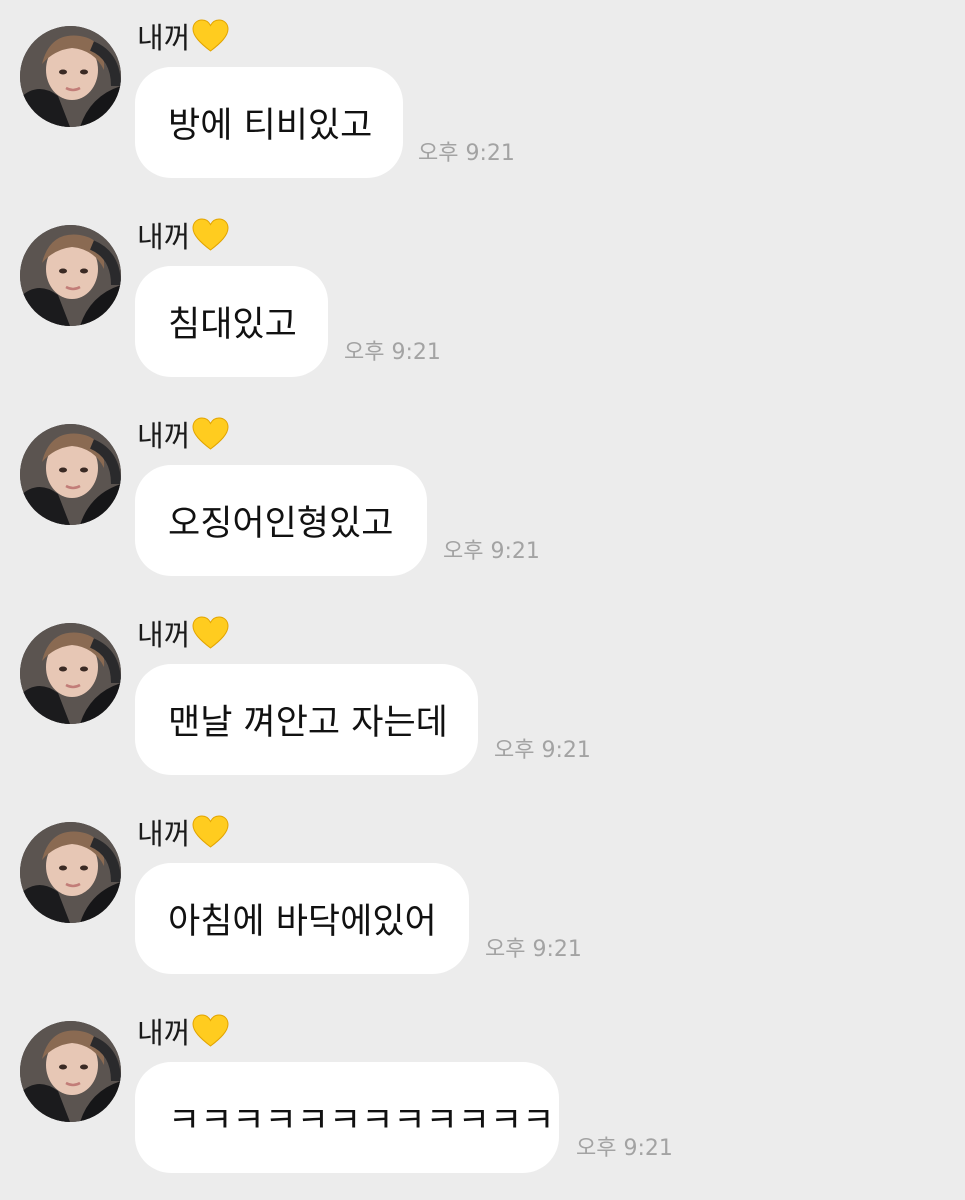 Image resolution: width=965 pixels, height=1200 pixels. I want to click on message-text: ㅋㅋㅋㅋㅋㅋㅋㅋㅋㅋㅋㅋ, so click(361, 1121).